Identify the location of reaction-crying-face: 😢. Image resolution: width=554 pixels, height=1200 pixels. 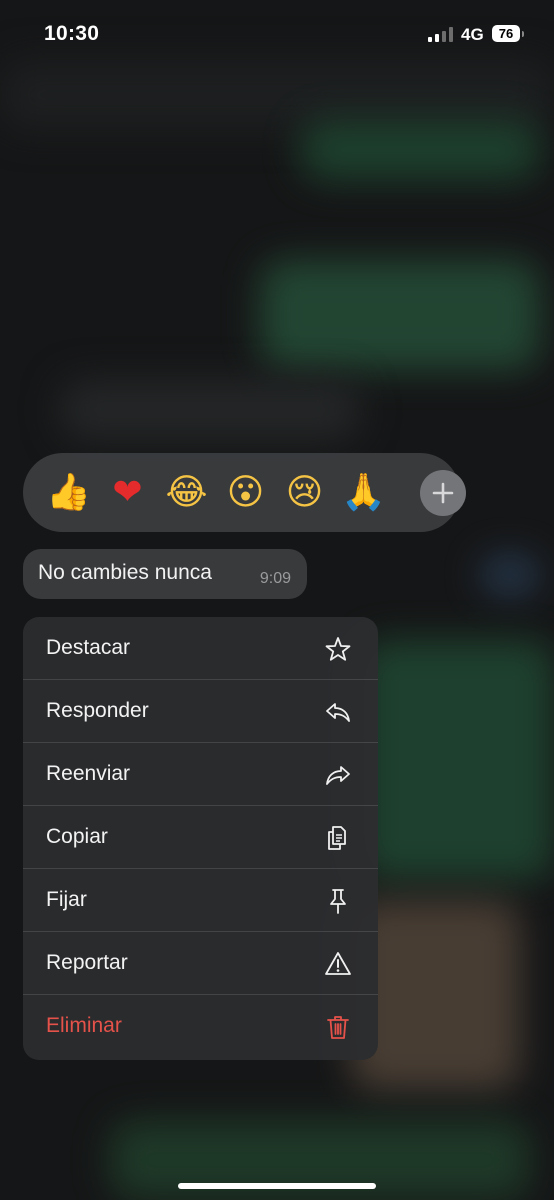
(304, 492).